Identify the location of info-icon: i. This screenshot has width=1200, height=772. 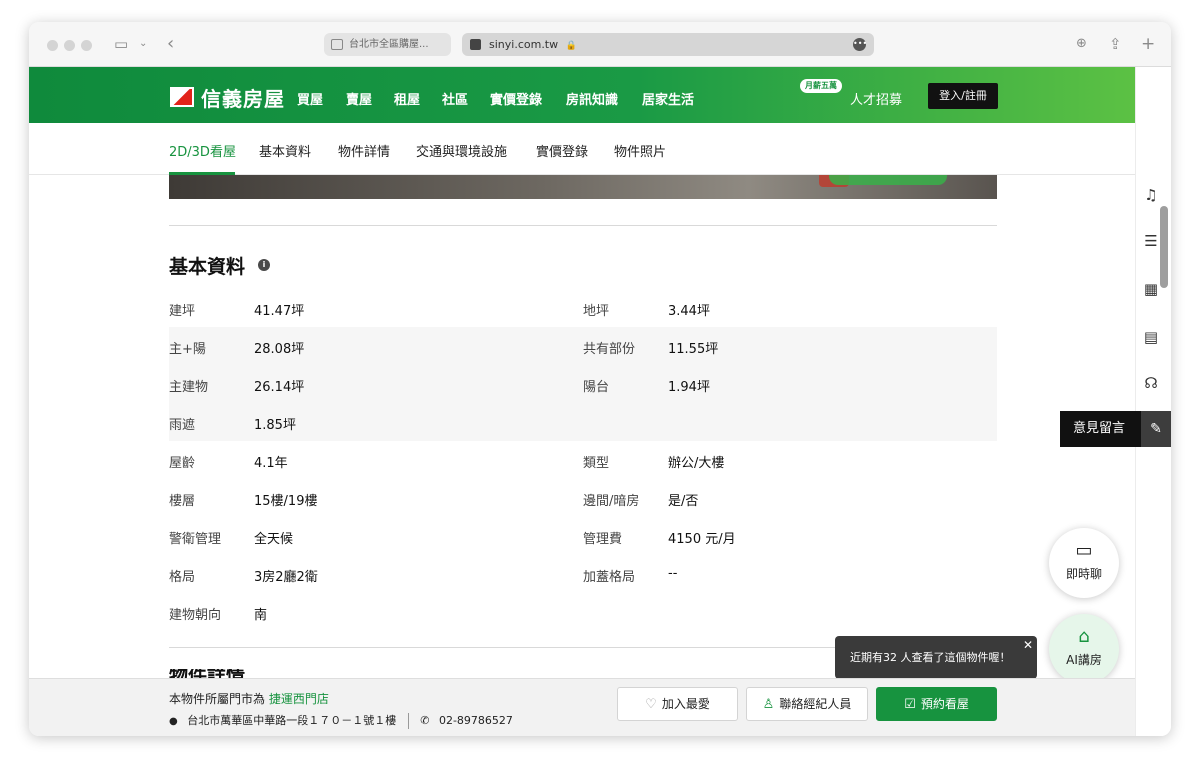
(264, 265).